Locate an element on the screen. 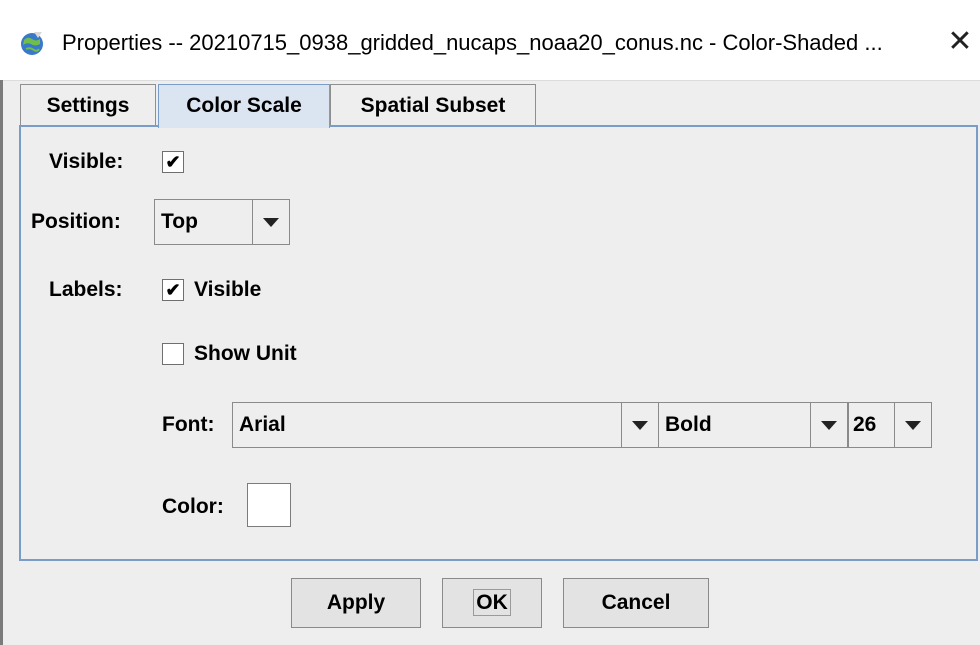 Image resolution: width=980 pixels, height=645 pixels. tab-settings: Settings is located at coordinates (88, 105).